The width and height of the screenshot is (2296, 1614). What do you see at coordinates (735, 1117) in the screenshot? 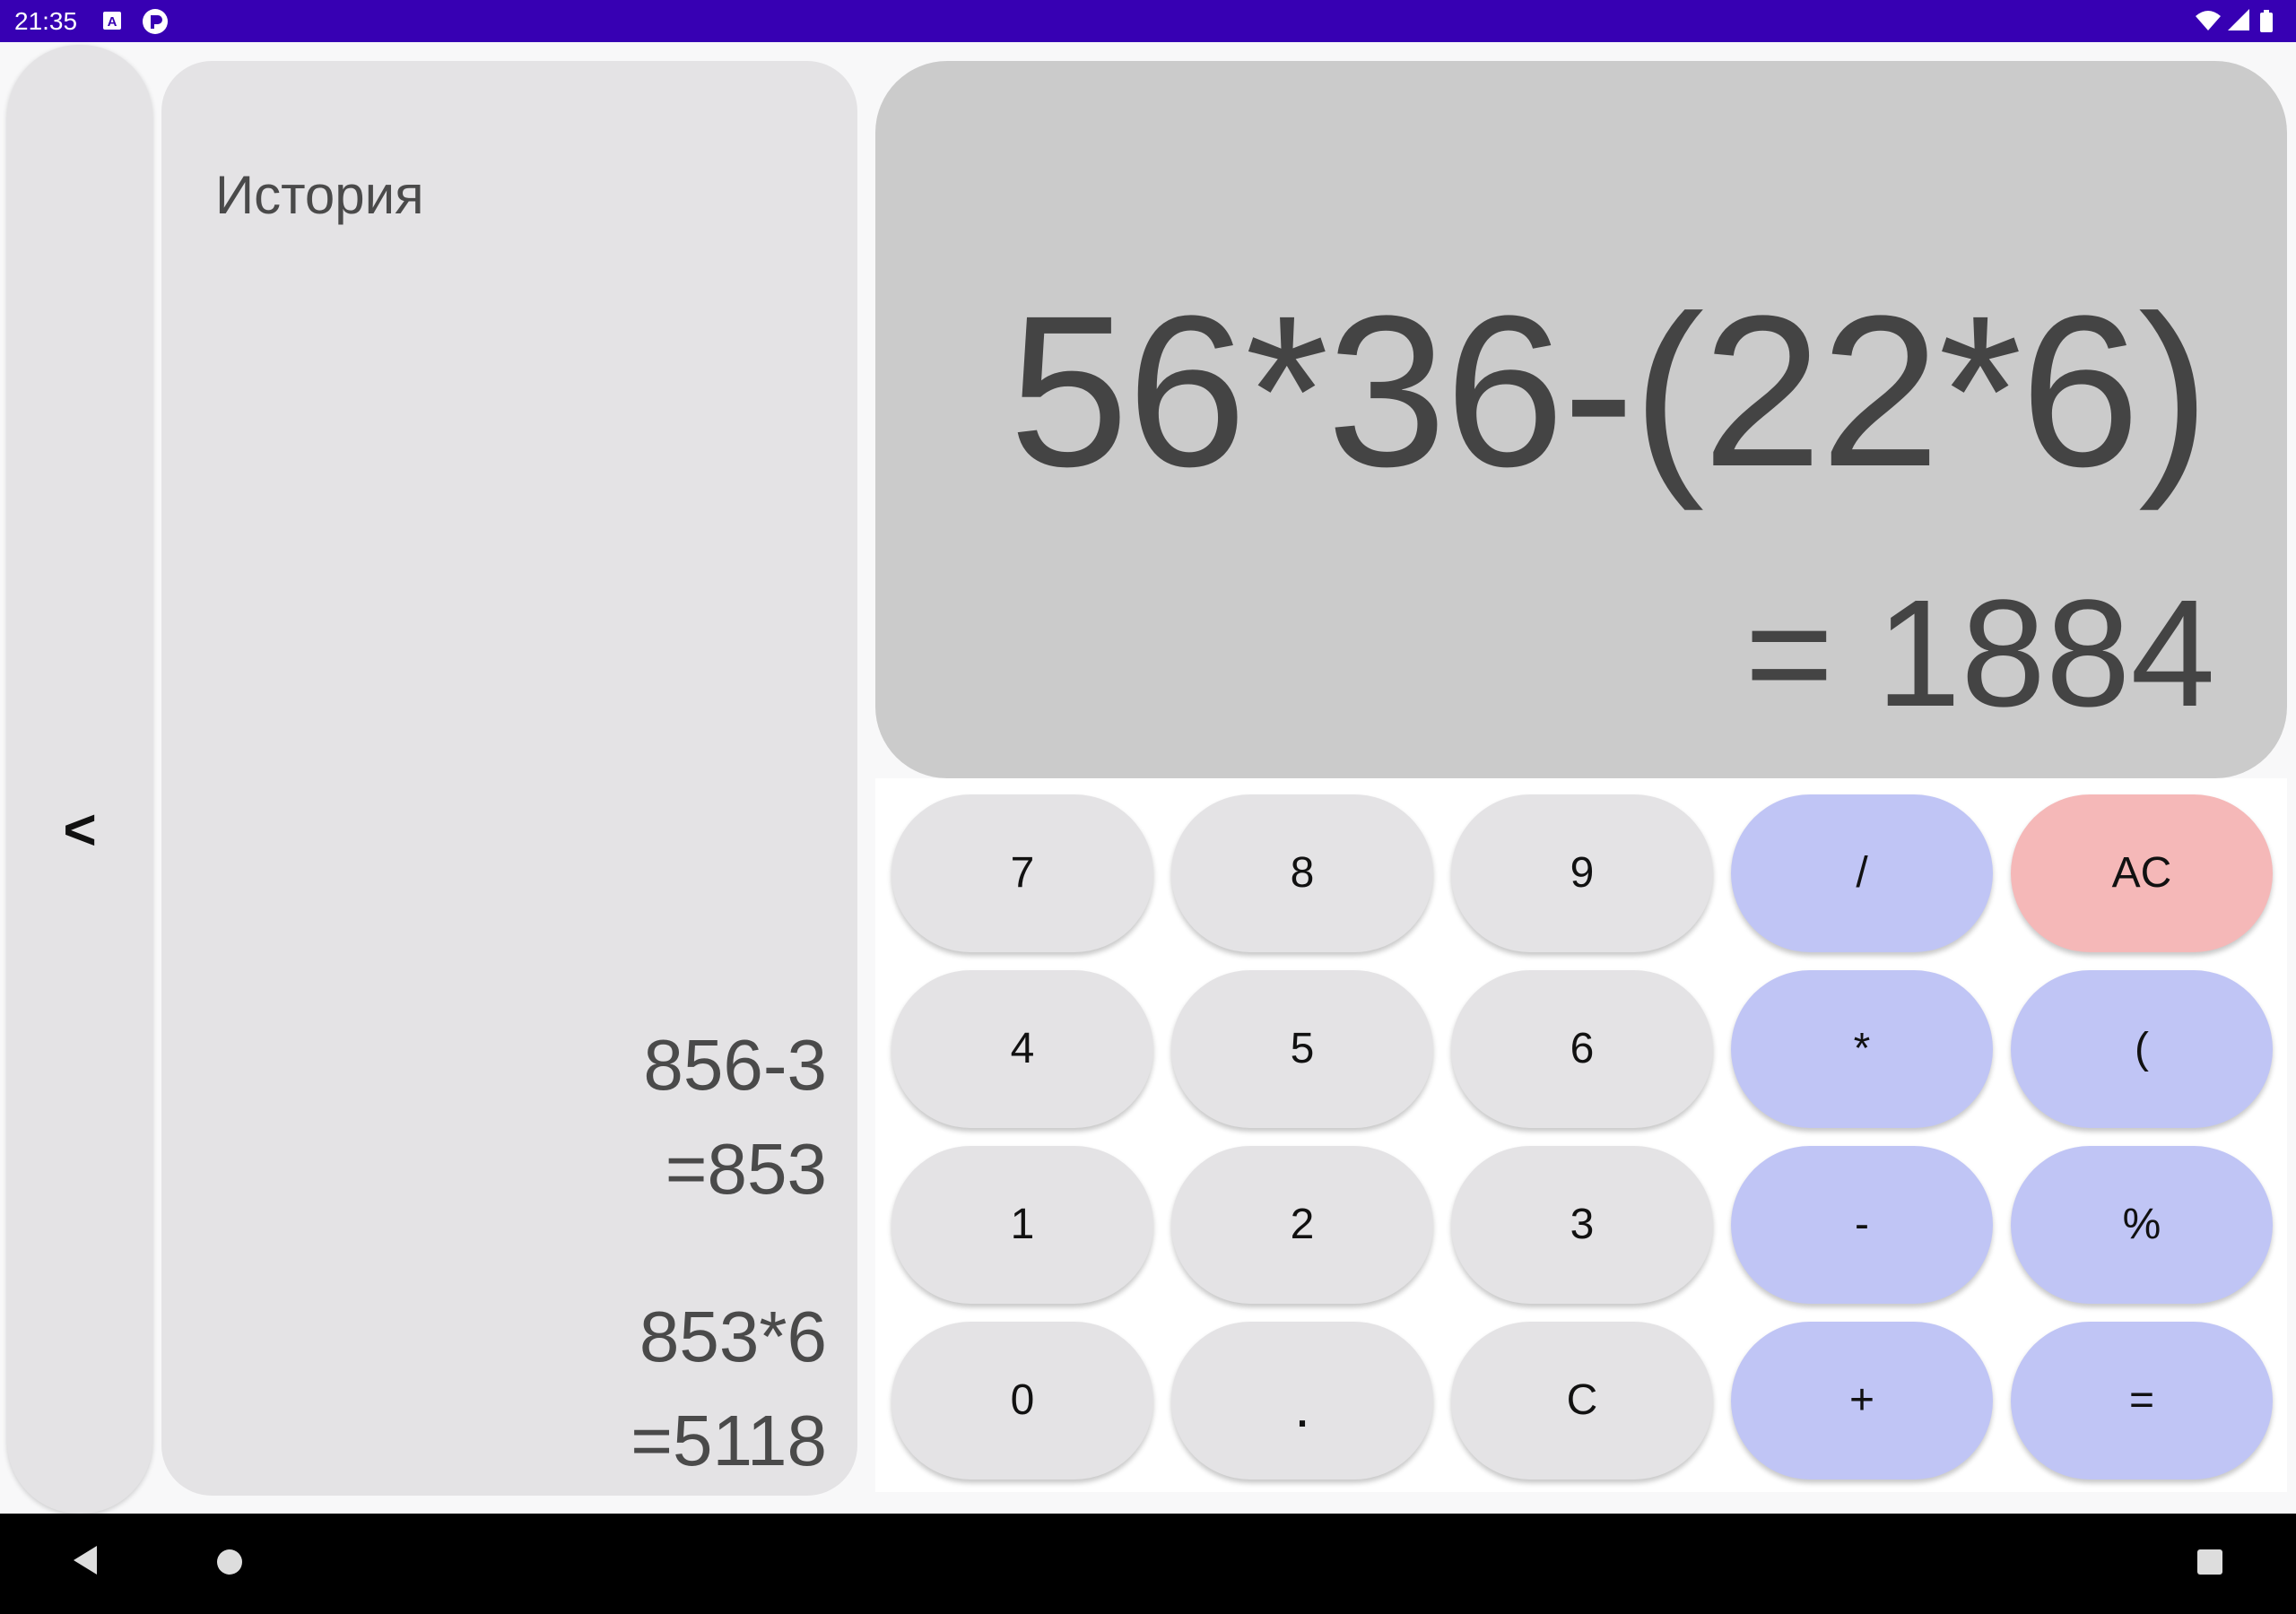
I see `history-entry: 856-3 =853` at bounding box center [735, 1117].